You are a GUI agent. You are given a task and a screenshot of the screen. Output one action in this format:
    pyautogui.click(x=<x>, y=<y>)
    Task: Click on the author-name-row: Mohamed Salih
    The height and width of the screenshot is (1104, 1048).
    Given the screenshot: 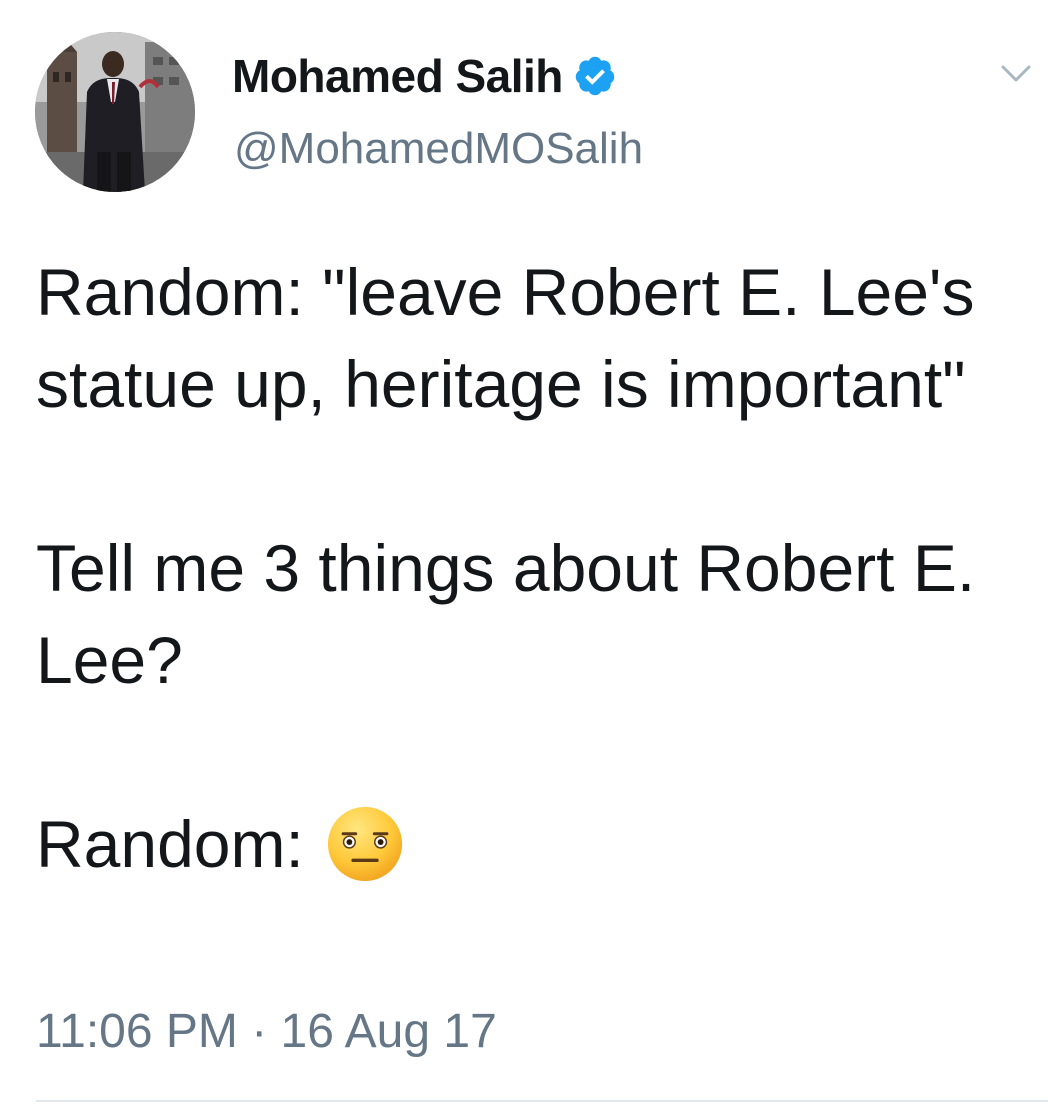 What is the action you would take?
    pyautogui.click(x=424, y=76)
    